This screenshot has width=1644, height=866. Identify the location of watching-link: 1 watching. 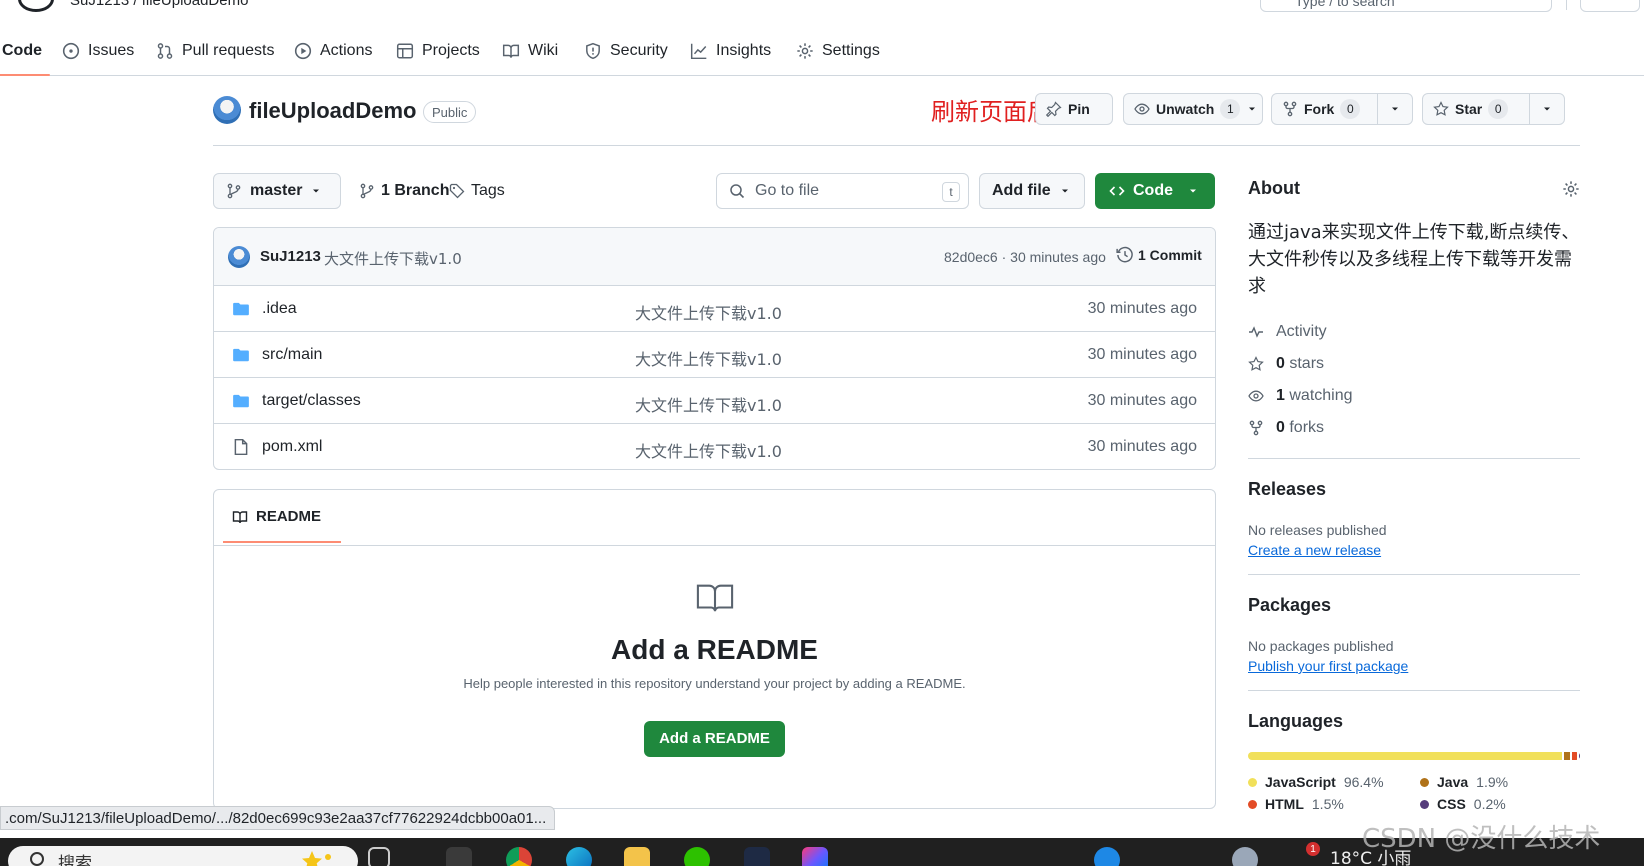
(1414, 396).